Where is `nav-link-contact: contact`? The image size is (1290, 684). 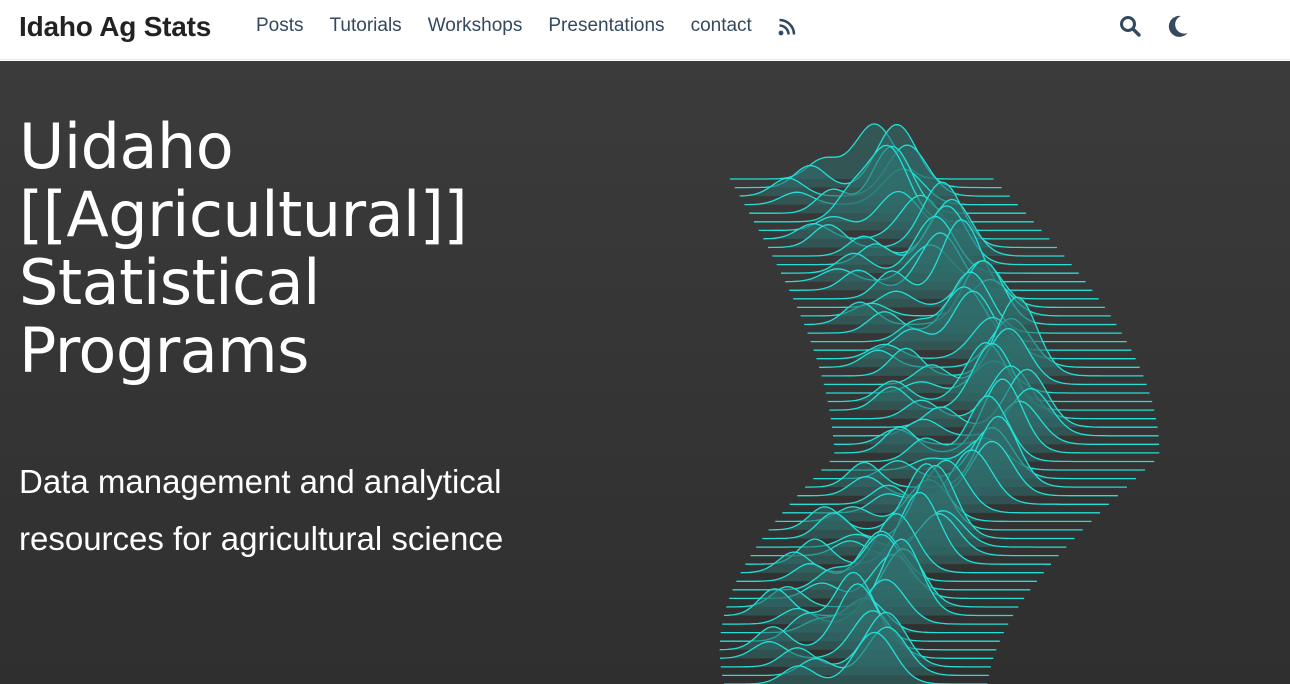
nav-link-contact: contact is located at coordinates (721, 26).